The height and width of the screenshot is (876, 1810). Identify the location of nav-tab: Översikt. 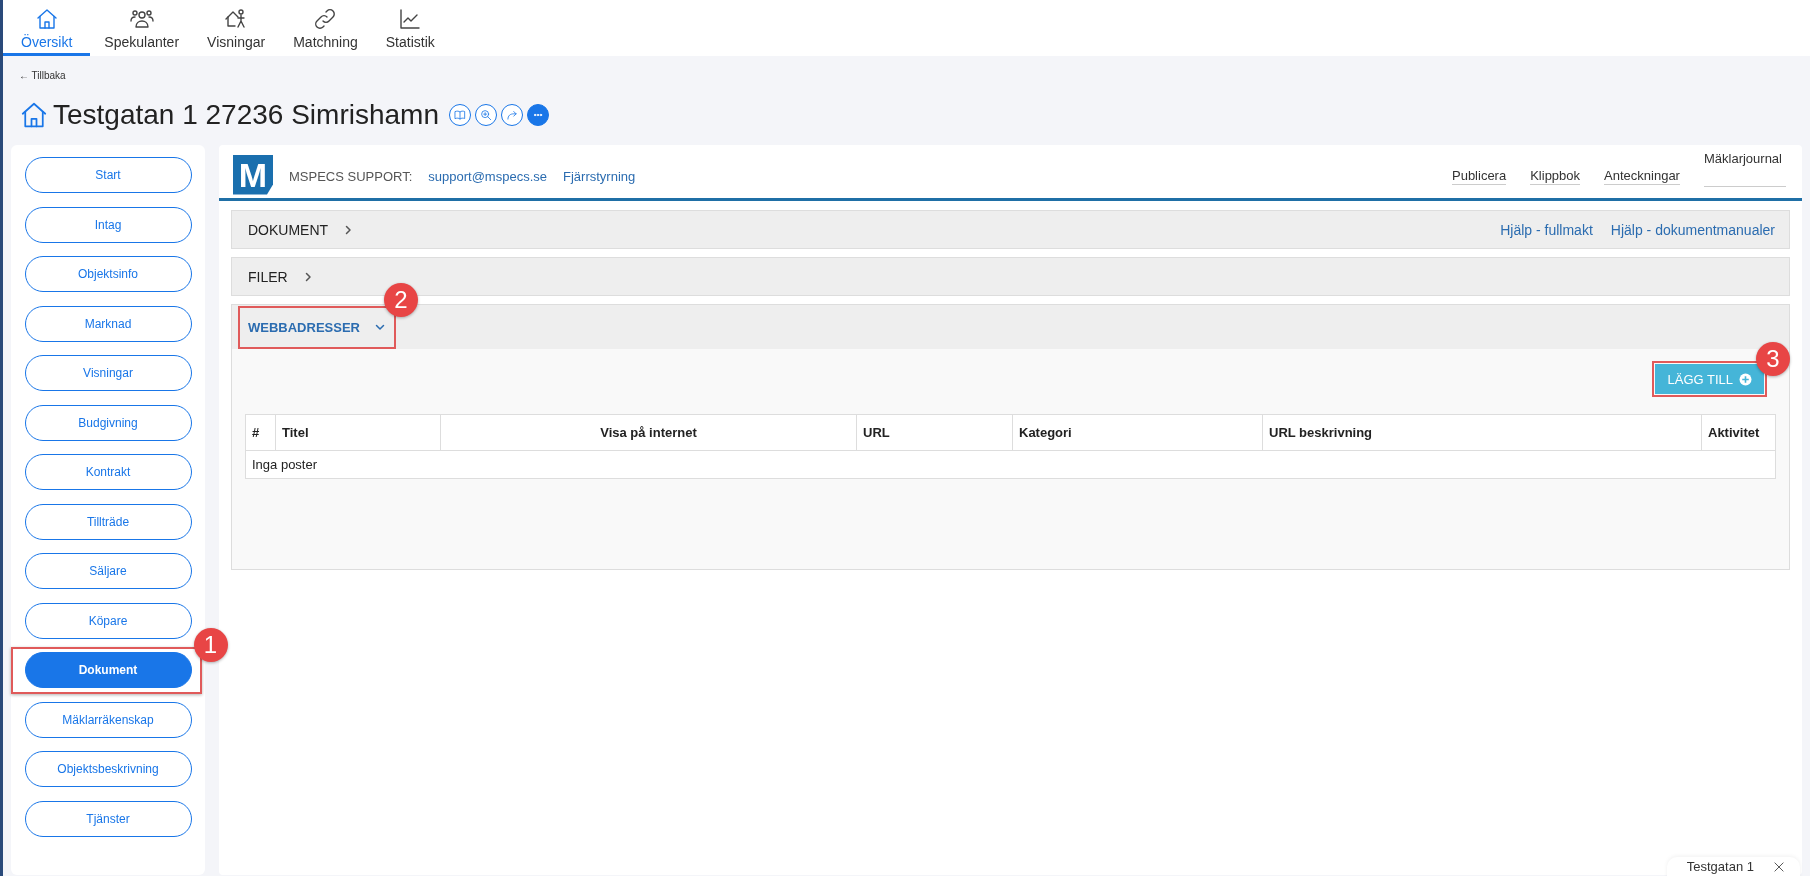
(47, 28).